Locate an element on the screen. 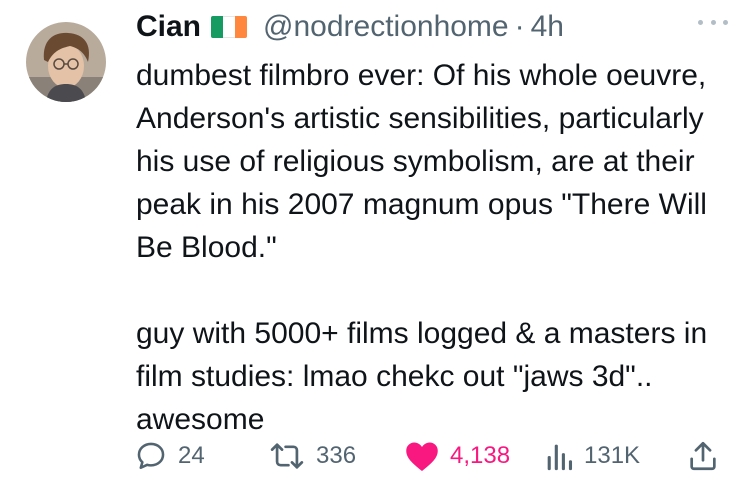  retweet-icon is located at coordinates (287, 456).